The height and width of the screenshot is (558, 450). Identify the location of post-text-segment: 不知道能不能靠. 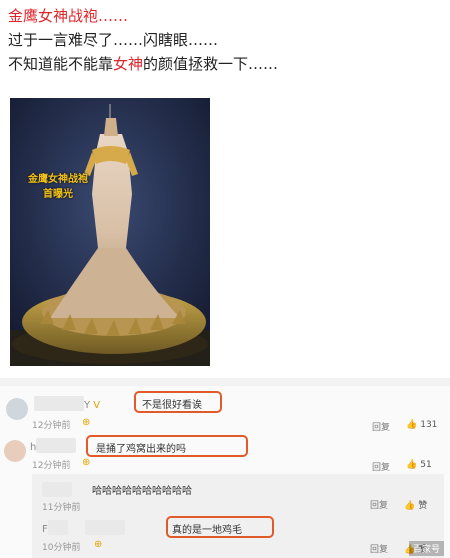
(61, 64).